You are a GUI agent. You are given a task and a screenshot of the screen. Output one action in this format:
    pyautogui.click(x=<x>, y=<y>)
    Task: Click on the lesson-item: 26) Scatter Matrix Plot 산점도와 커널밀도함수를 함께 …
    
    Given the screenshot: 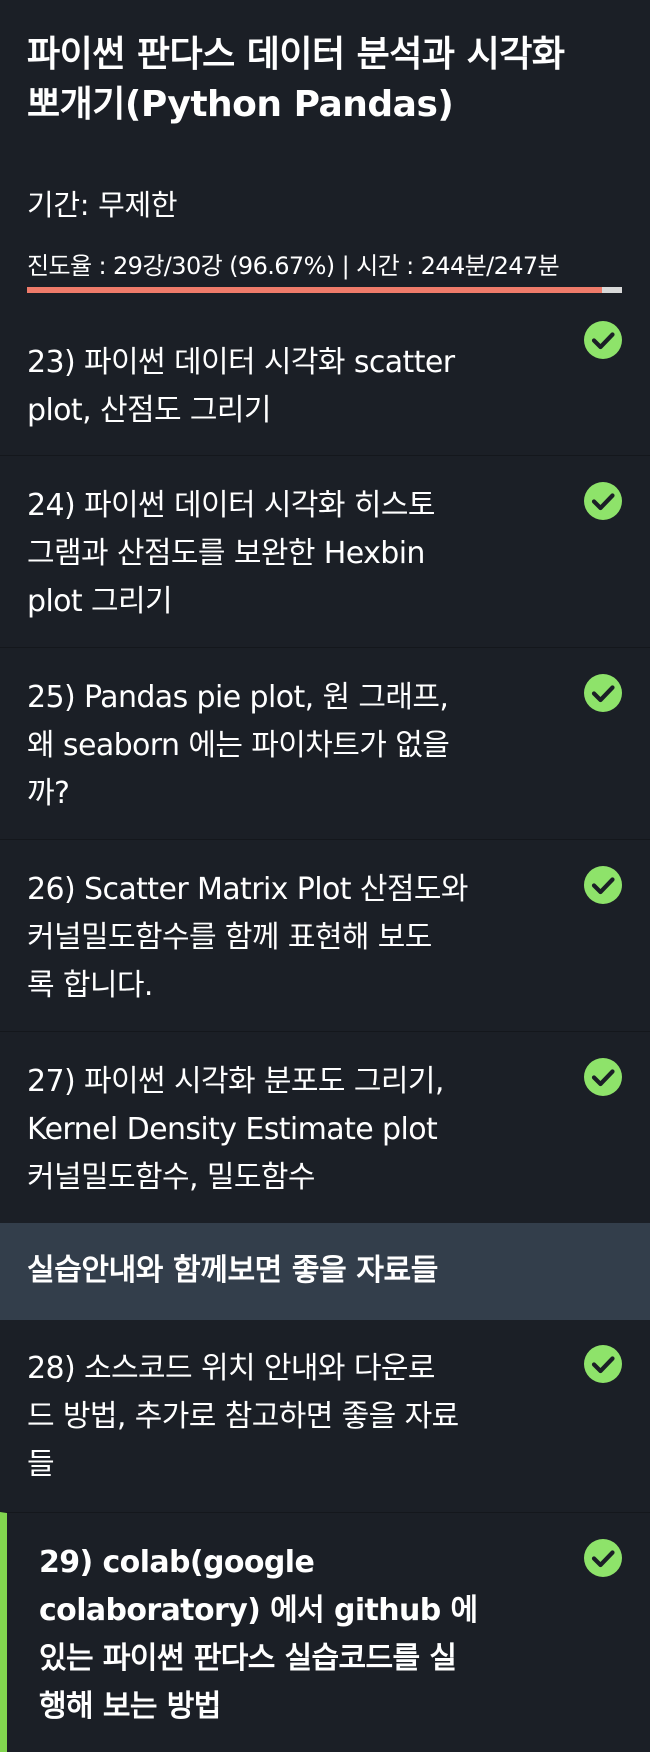 What is the action you would take?
    pyautogui.click(x=325, y=935)
    